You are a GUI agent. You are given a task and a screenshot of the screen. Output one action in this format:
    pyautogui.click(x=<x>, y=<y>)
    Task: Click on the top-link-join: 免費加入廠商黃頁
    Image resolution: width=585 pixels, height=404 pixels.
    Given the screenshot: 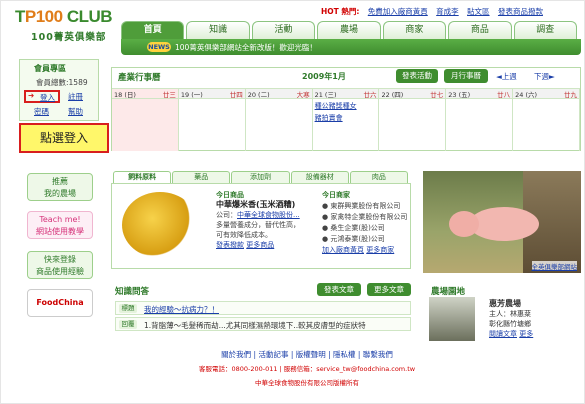 What is the action you would take?
    pyautogui.click(x=398, y=11)
    